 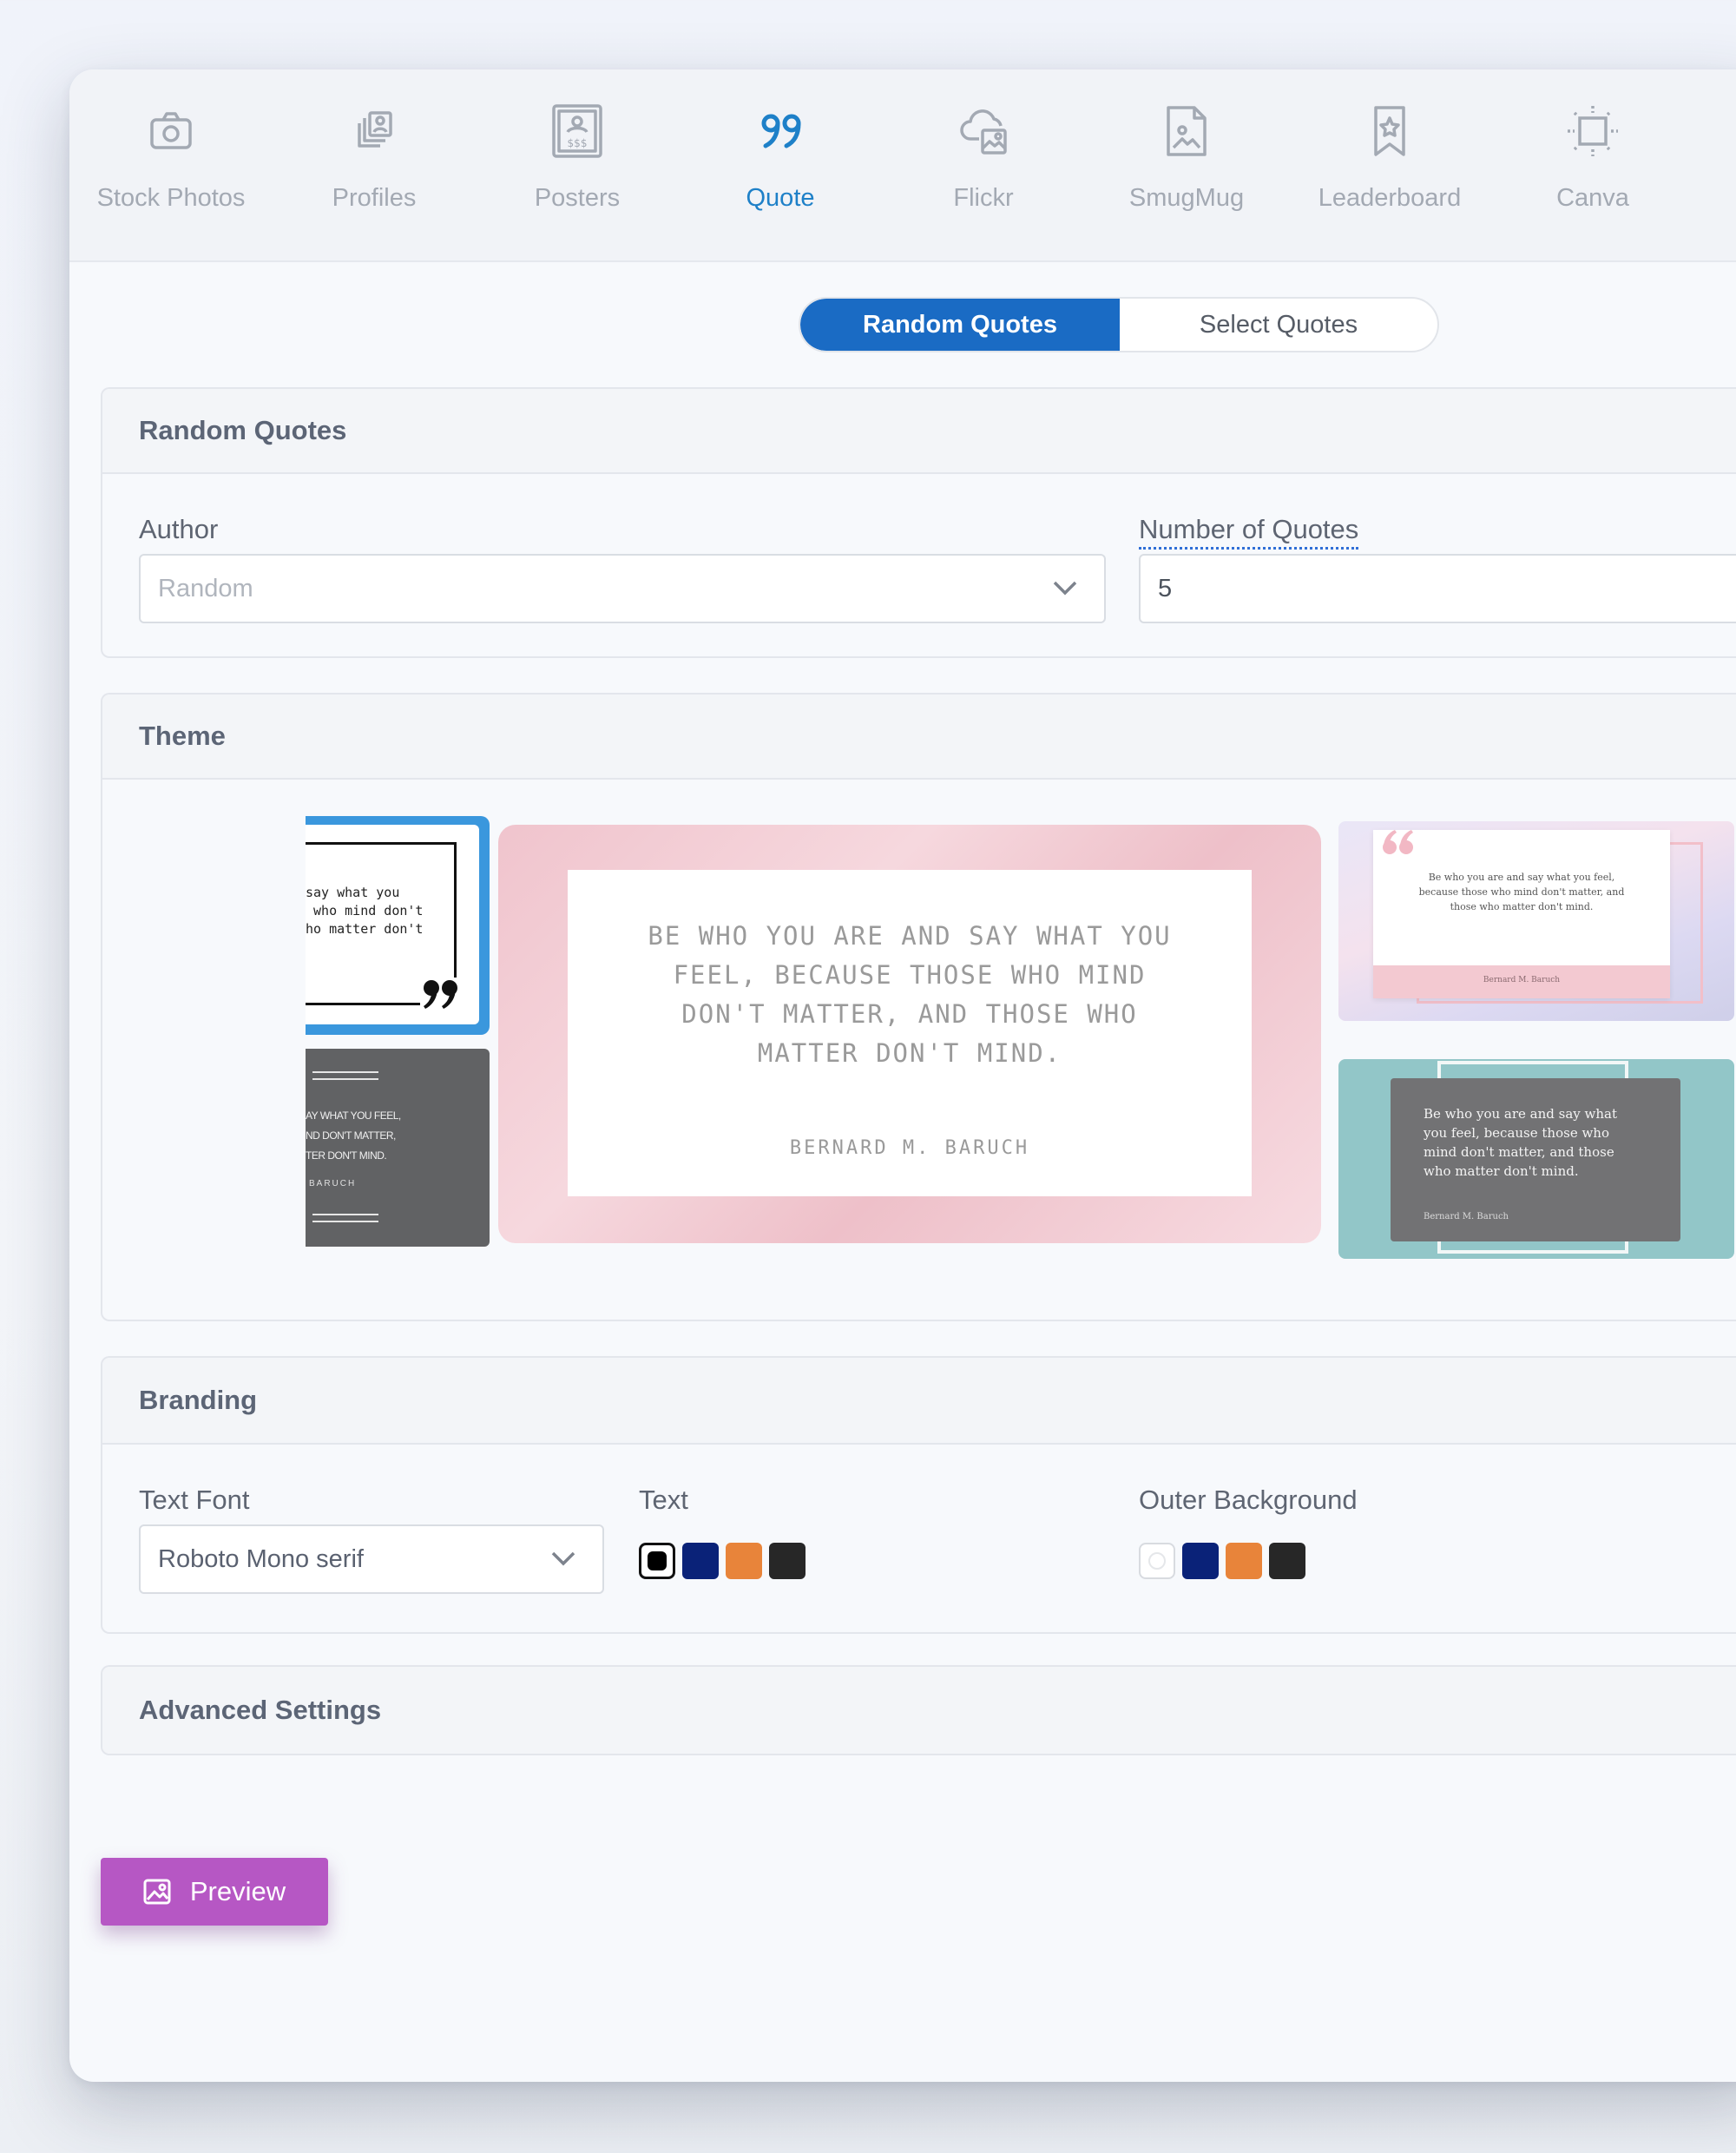 What do you see at coordinates (577, 165) in the screenshot?
I see `tool-posters: $$$ Posters` at bounding box center [577, 165].